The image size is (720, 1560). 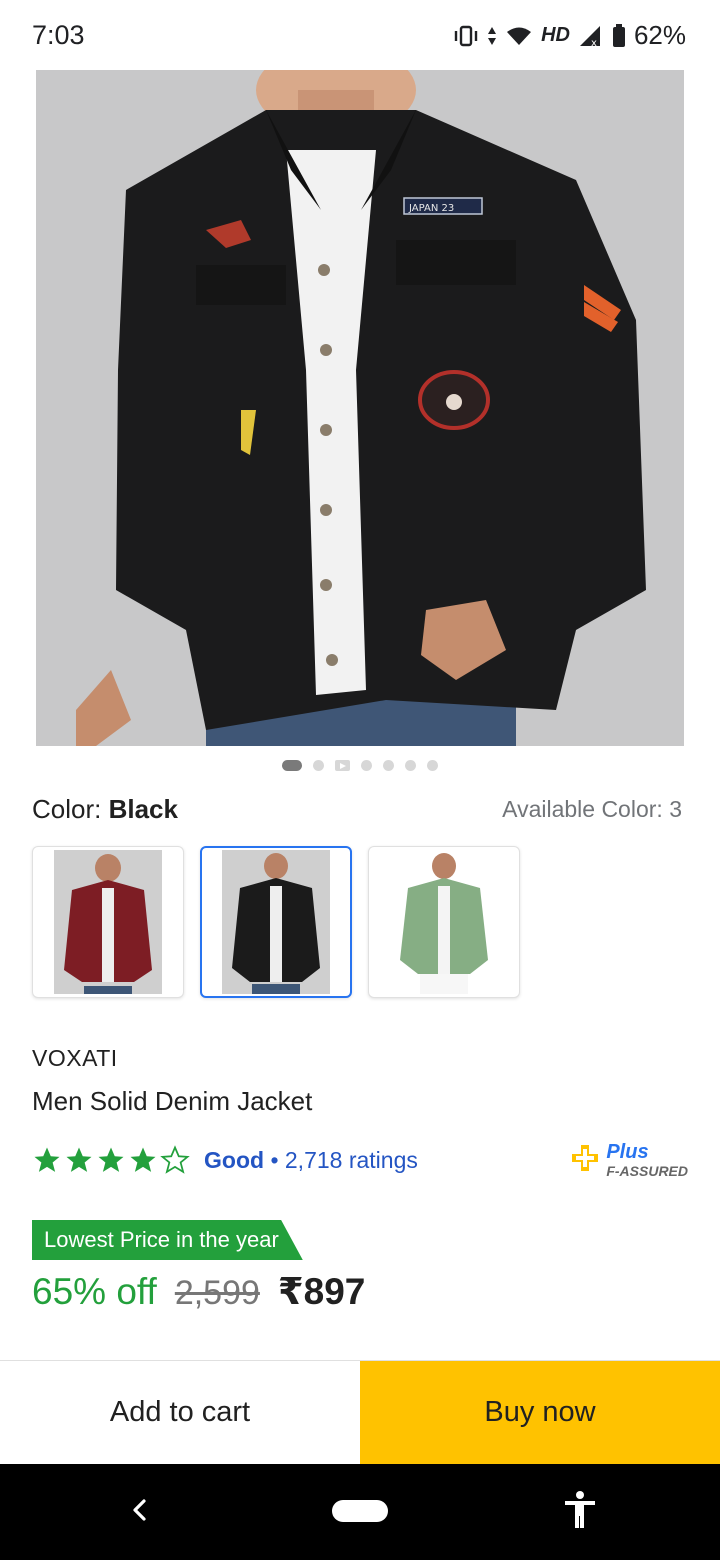 I want to click on plus-title: Plus, so click(x=627, y=1152).